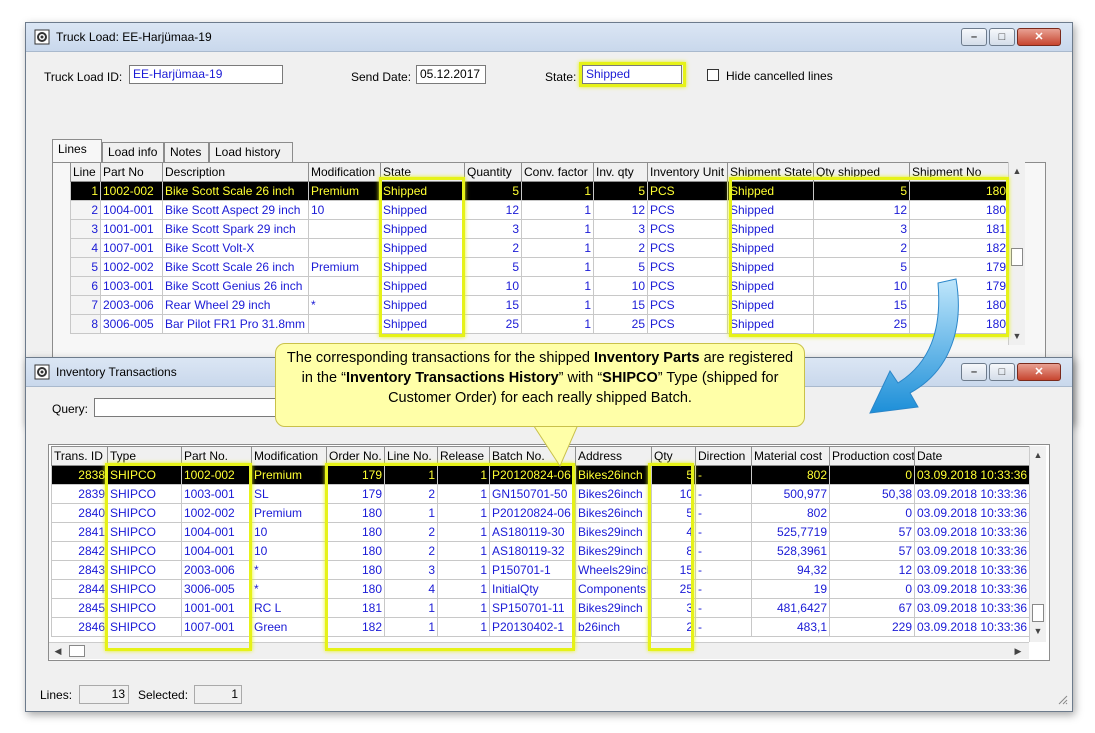  What do you see at coordinates (673, 475) in the screenshot?
I see `inv-cell: 5` at bounding box center [673, 475].